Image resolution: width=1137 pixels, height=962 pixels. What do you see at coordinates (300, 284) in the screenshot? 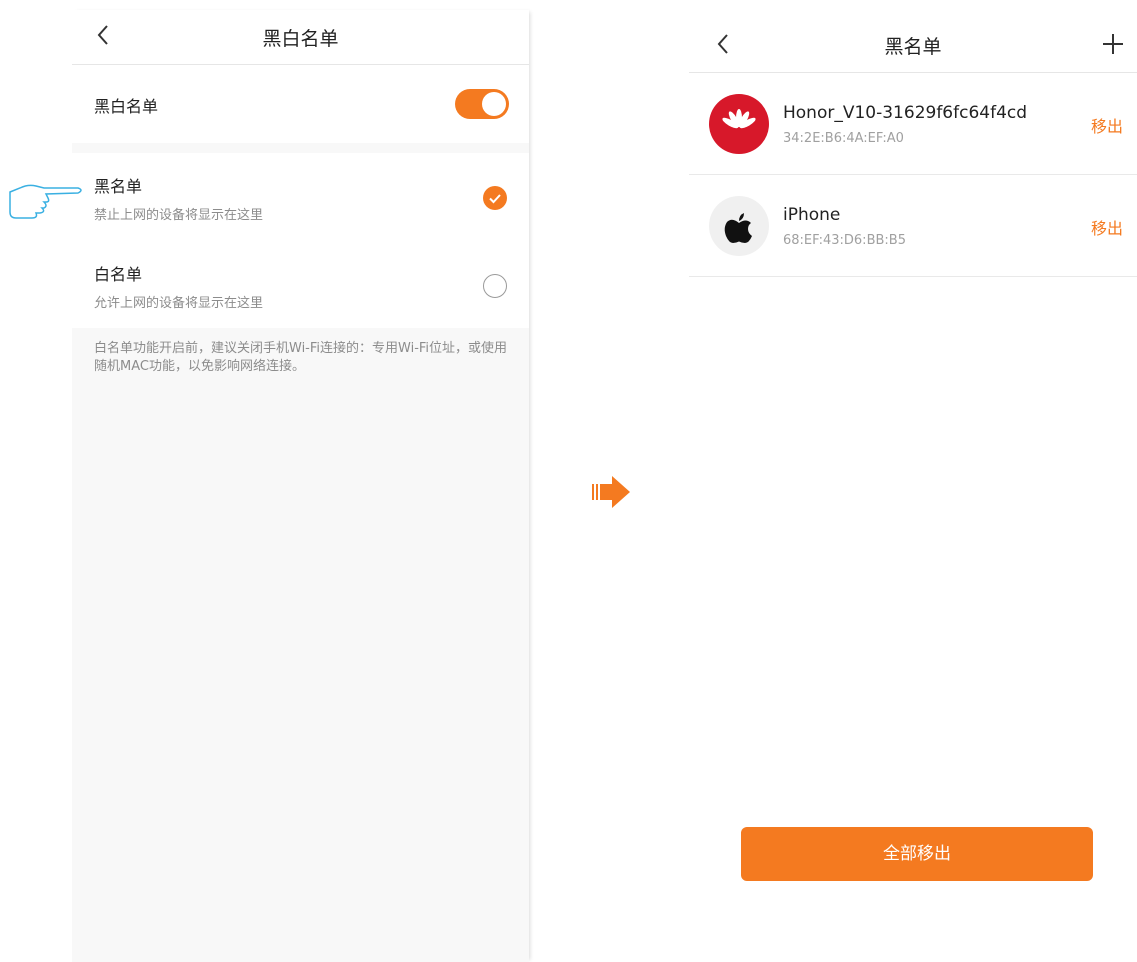
I see `option-whitelist: 白名单 允许上网的设备将显示在这里` at bounding box center [300, 284].